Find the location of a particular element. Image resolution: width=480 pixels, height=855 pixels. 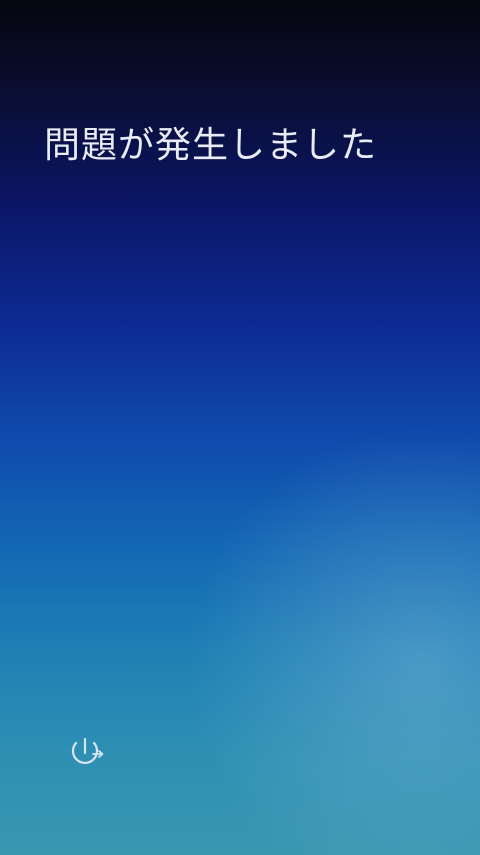

power-options-button is located at coordinates (85, 752).